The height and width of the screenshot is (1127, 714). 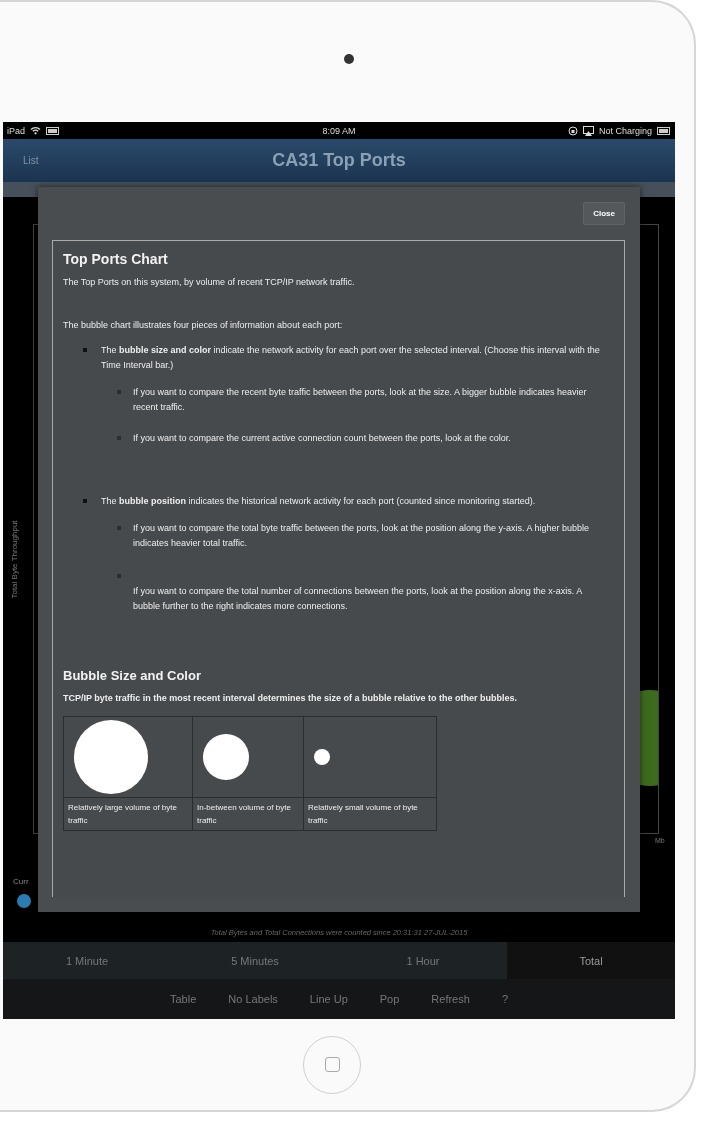 What do you see at coordinates (450, 999) in the screenshot?
I see `toolbar-button: Refresh` at bounding box center [450, 999].